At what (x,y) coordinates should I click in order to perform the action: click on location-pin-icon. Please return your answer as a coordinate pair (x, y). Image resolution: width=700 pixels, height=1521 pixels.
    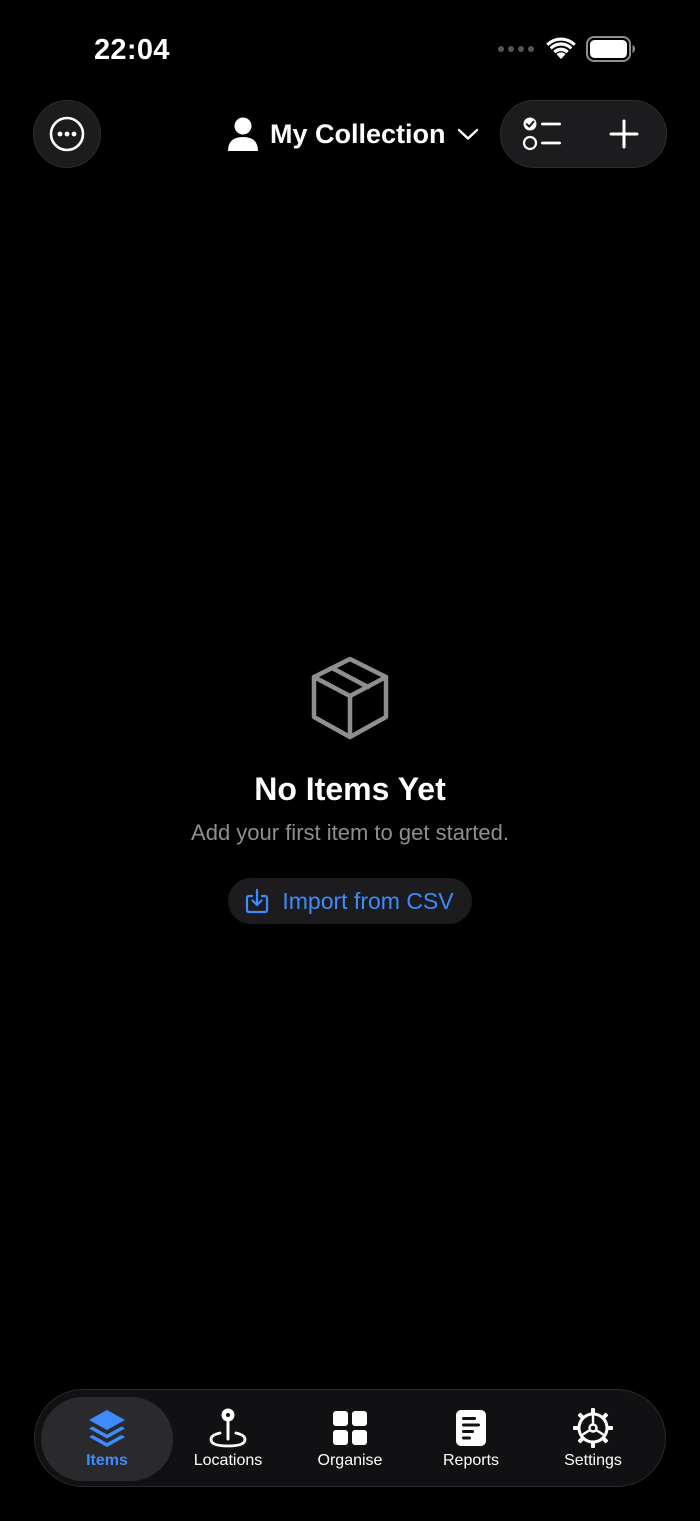
    Looking at the image, I should click on (228, 1428).